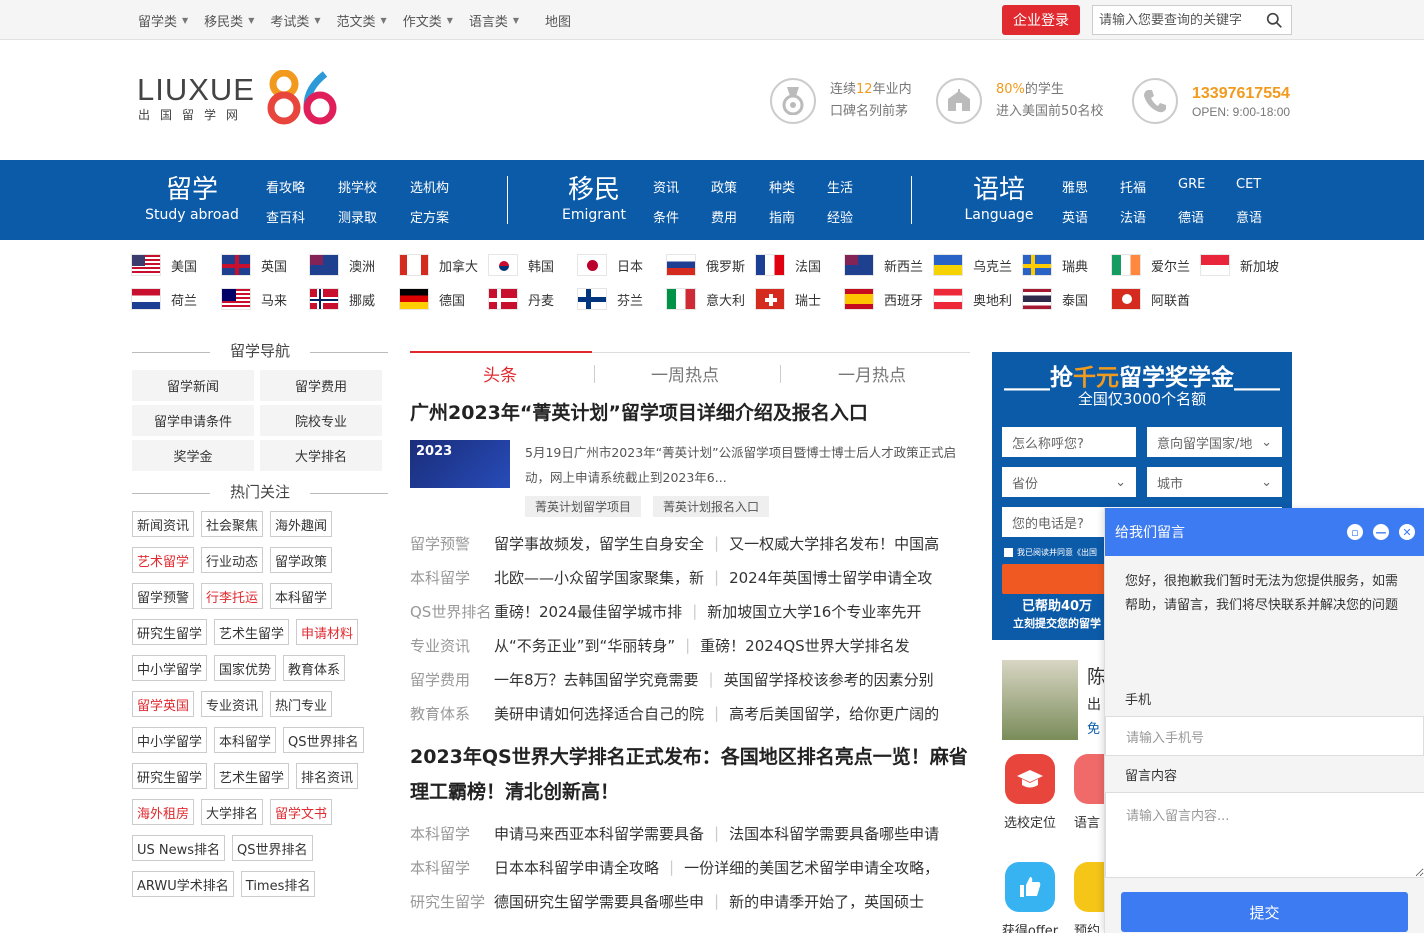 This screenshot has width=1424, height=933. Describe the element at coordinates (254, 299) in the screenshot. I see `country-link: 马来` at that location.